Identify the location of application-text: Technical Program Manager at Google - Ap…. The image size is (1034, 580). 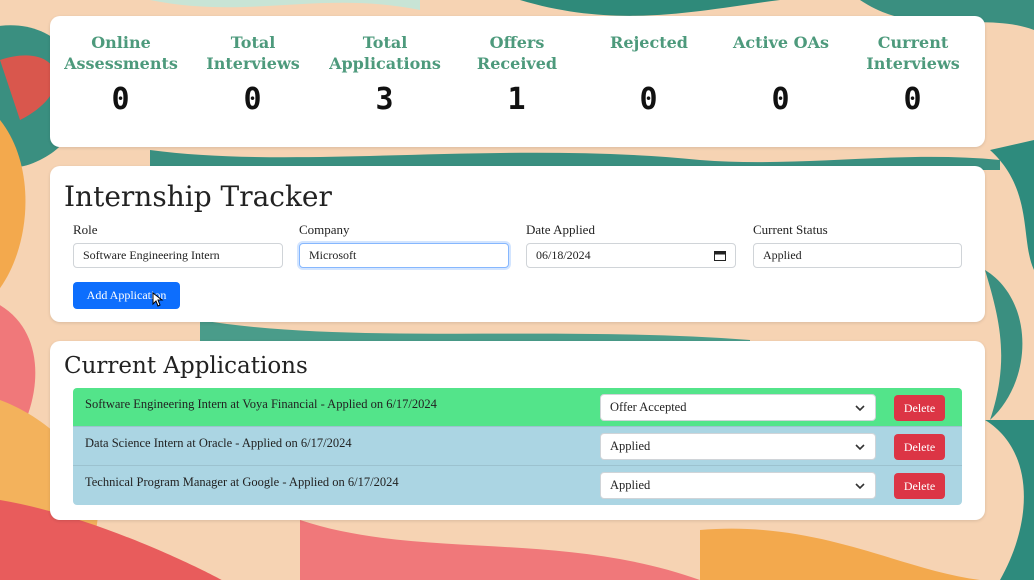
(242, 482).